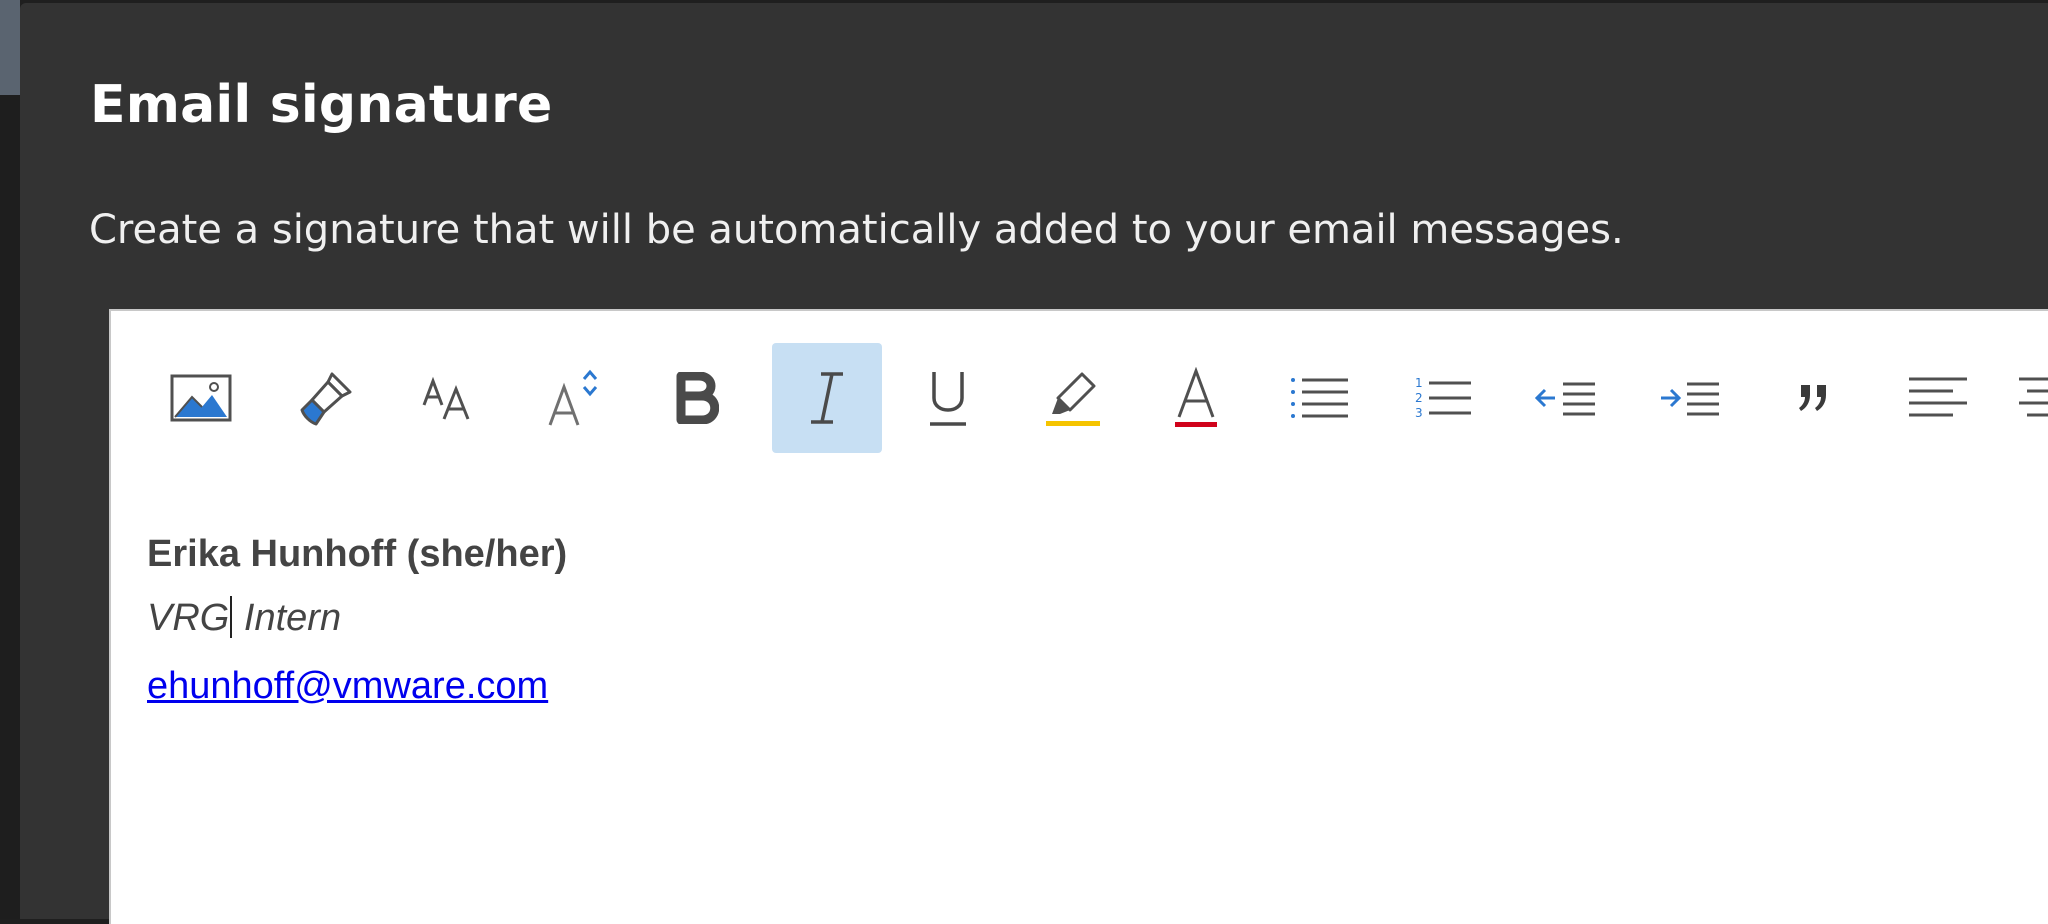 This screenshot has height=924, width=2048. I want to click on font-color-icon, so click(1196, 398).